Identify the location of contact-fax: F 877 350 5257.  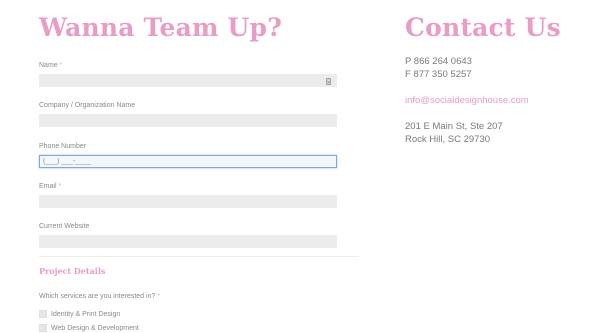
(438, 74).